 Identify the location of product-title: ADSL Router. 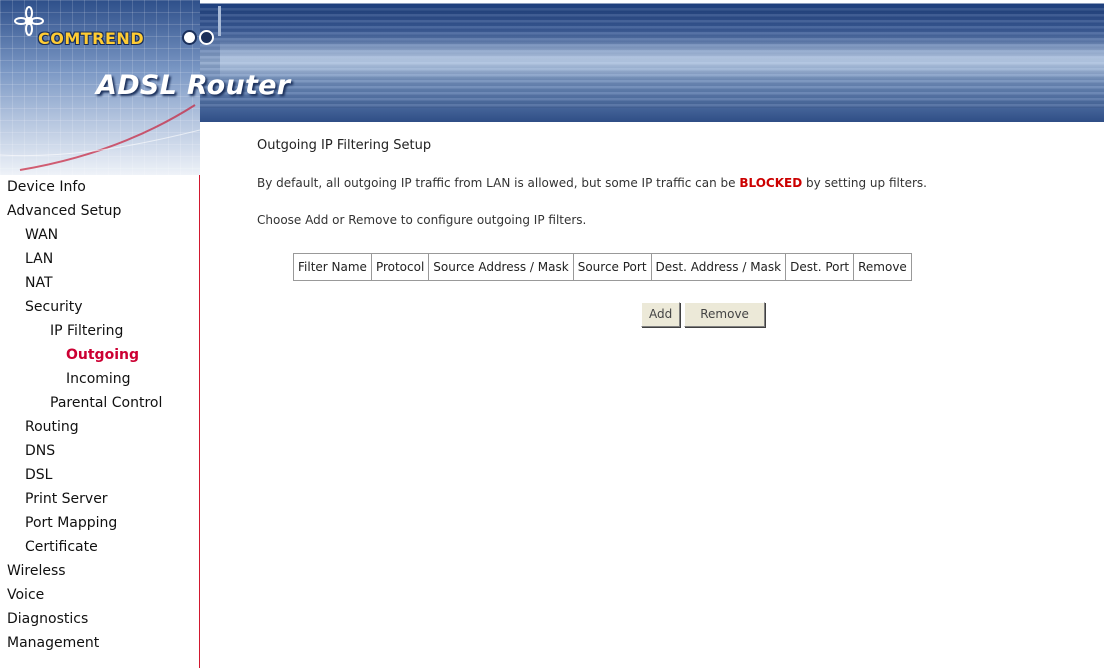
(193, 85).